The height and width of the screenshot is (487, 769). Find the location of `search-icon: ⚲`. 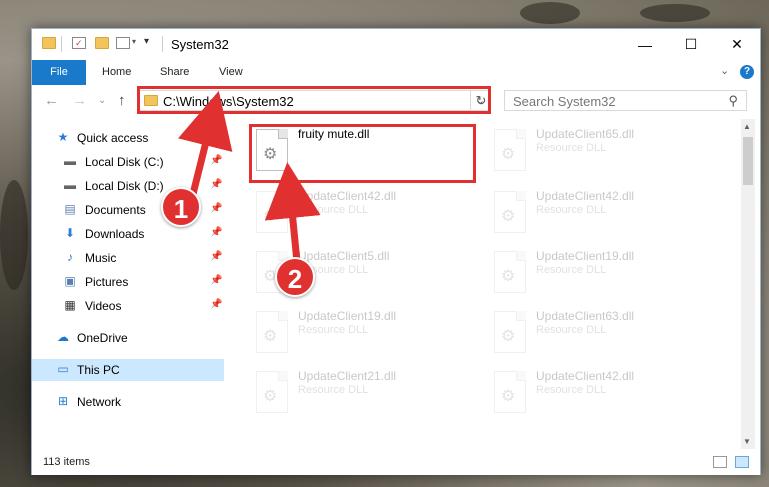

search-icon: ⚲ is located at coordinates (733, 101).